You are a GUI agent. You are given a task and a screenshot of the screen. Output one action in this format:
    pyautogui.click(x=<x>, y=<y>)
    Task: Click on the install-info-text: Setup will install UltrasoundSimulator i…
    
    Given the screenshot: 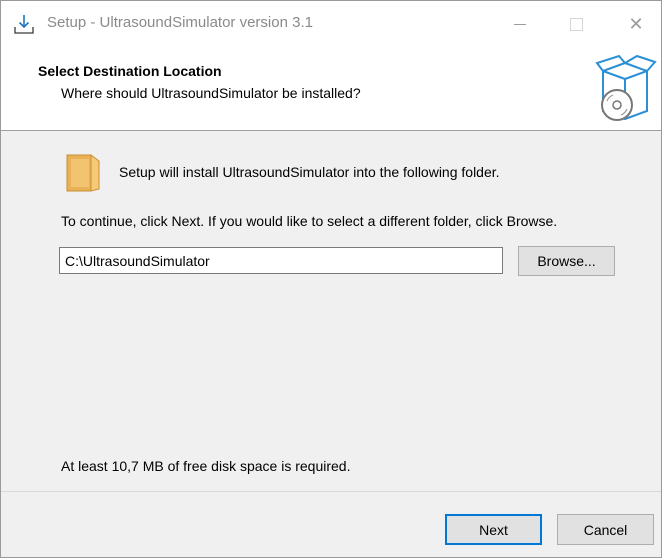 What is the action you would take?
    pyautogui.click(x=309, y=172)
    